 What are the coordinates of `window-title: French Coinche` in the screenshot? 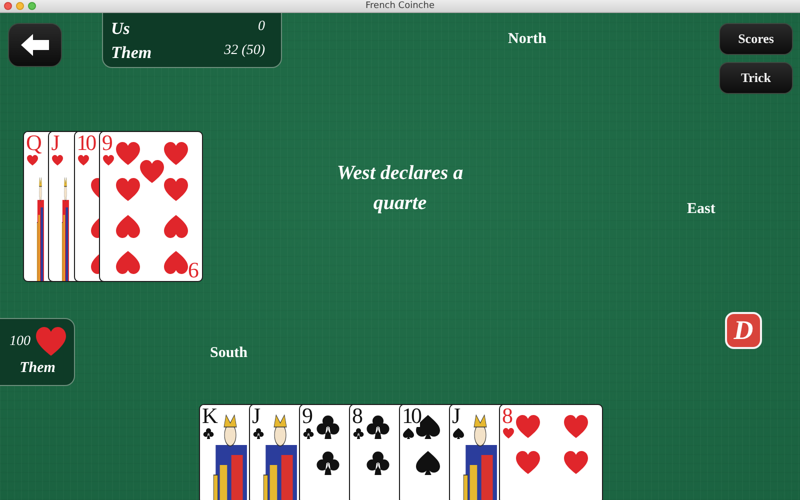 It's located at (400, 6).